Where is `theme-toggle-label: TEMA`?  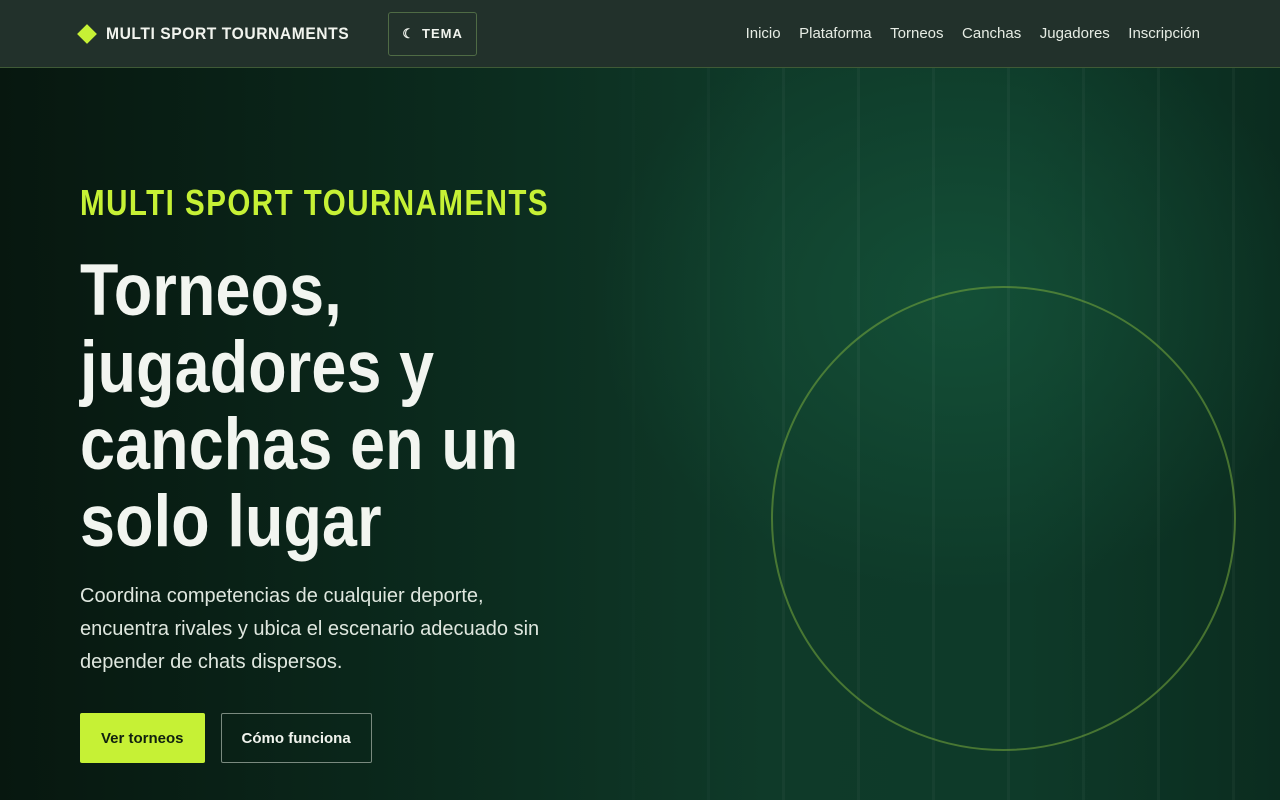
theme-toggle-label: TEMA is located at coordinates (442, 33).